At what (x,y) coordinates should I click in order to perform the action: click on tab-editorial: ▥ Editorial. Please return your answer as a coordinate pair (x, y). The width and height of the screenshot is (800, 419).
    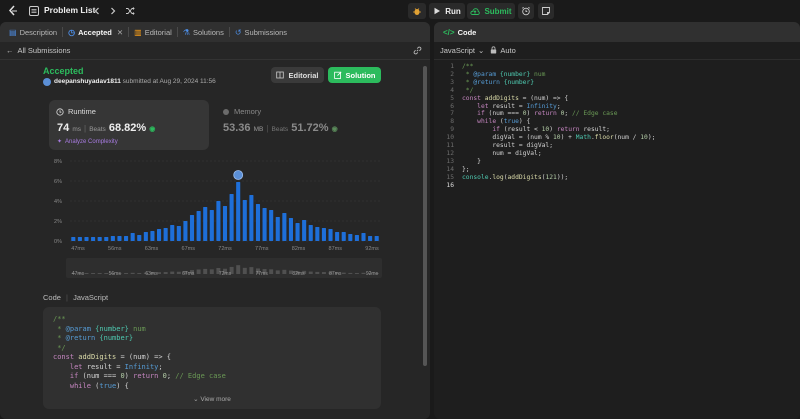
    Looking at the image, I should click on (153, 32).